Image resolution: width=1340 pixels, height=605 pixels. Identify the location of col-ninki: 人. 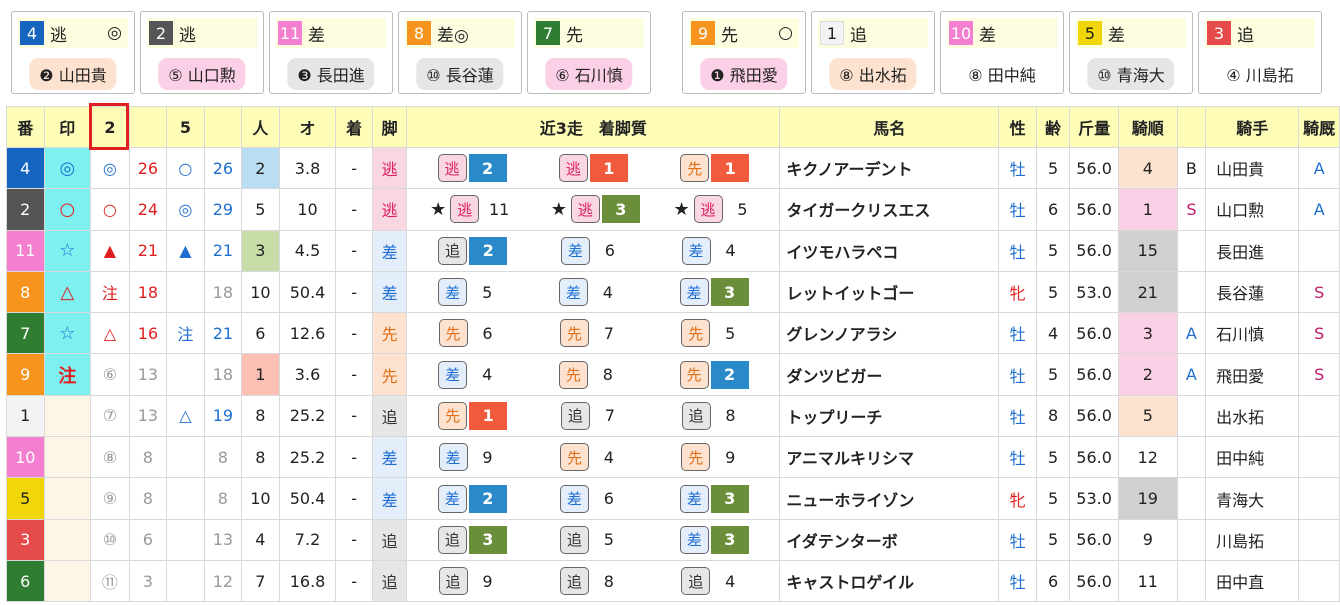
(260, 127).